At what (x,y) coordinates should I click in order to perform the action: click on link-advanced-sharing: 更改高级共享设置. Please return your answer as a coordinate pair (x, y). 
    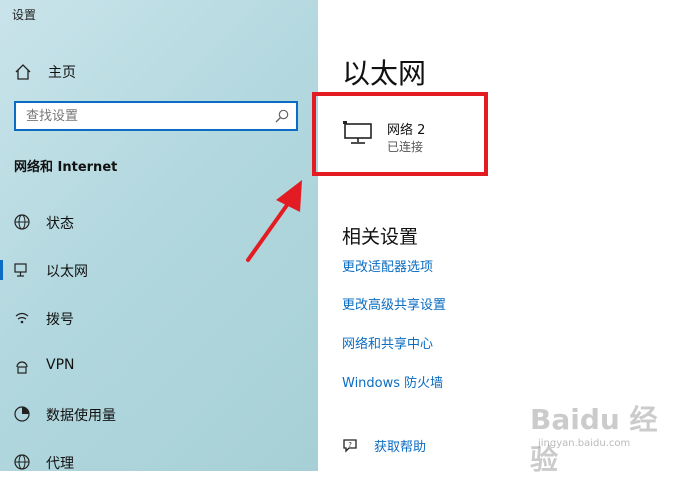
    Looking at the image, I should click on (394, 303).